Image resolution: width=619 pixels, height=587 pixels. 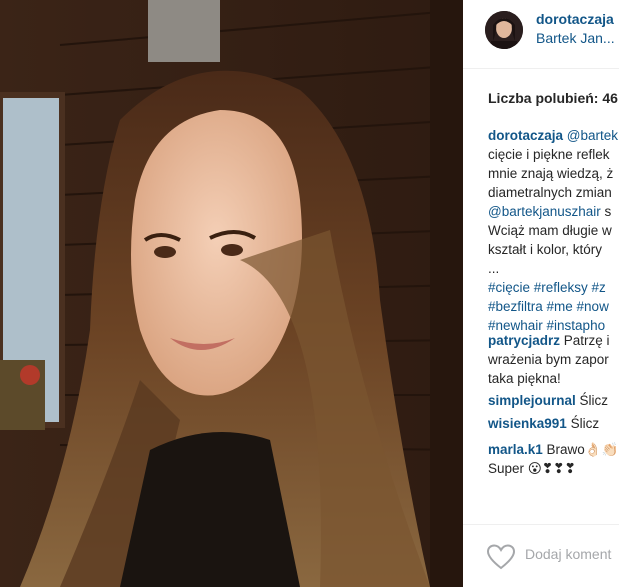 I want to click on comment-text: Brawo👌🏻👏🏻, so click(x=580, y=449).